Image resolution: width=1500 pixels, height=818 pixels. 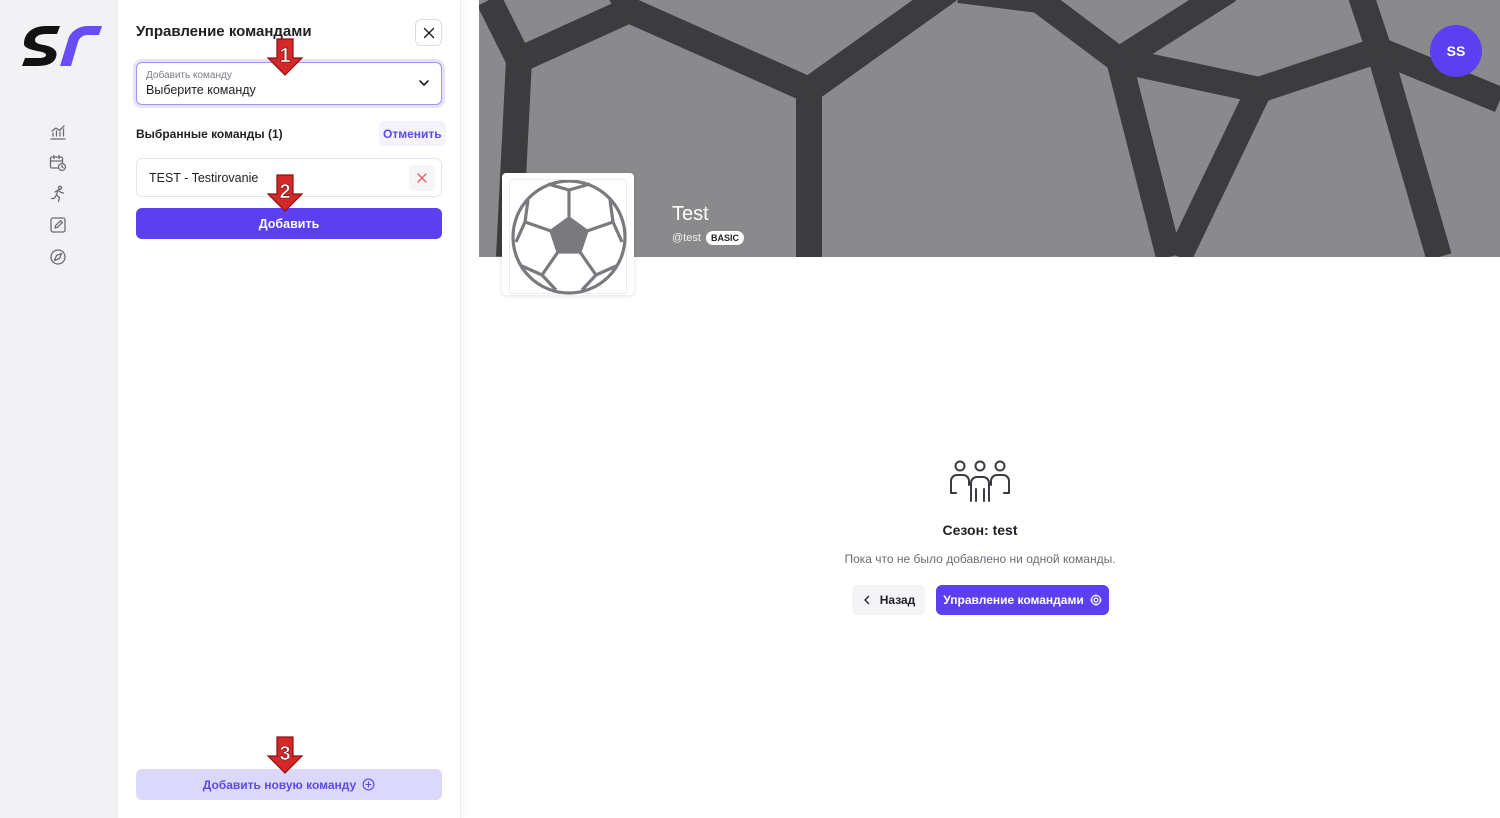 I want to click on manage-teams-button: Управление командами, so click(x=1022, y=600).